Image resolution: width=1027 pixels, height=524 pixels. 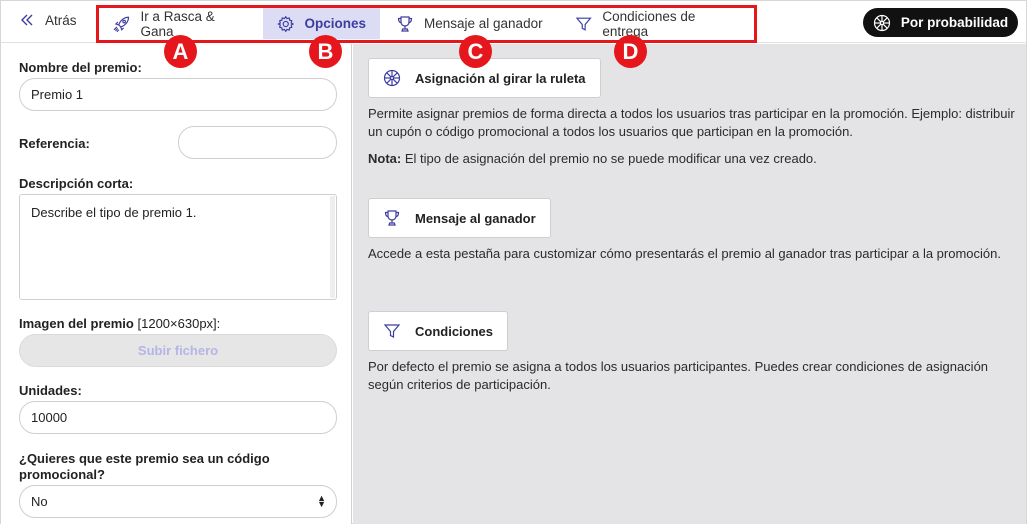 I want to click on conditions-button: Condiciones, so click(x=438, y=331).